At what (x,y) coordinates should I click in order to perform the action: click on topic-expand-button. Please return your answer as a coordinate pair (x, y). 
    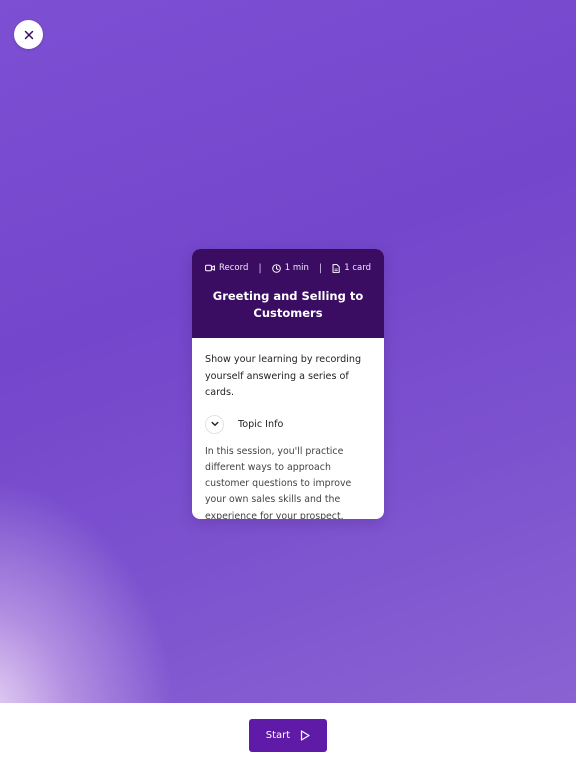
    Looking at the image, I should click on (214, 424).